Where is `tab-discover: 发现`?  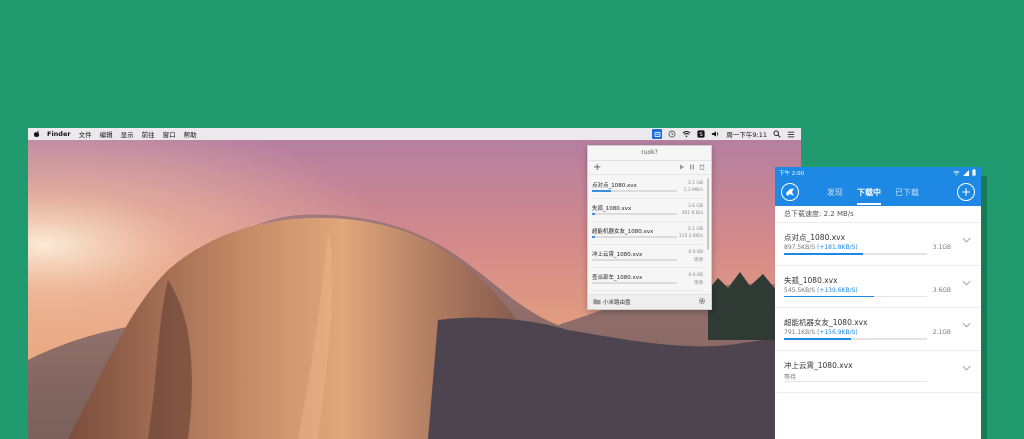
tab-discover: 发现 is located at coordinates (835, 192).